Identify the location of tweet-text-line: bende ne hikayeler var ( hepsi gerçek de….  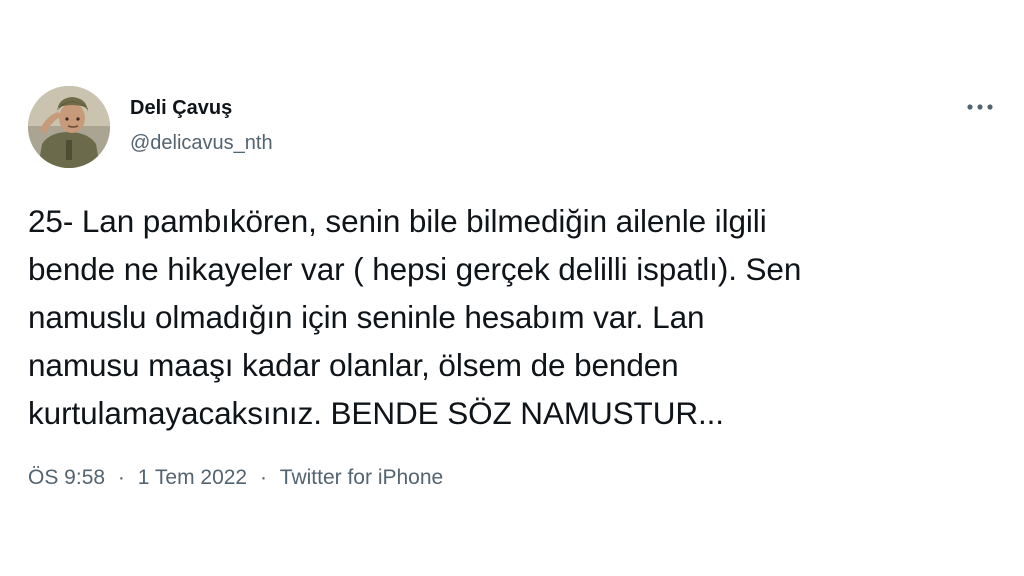
(415, 269).